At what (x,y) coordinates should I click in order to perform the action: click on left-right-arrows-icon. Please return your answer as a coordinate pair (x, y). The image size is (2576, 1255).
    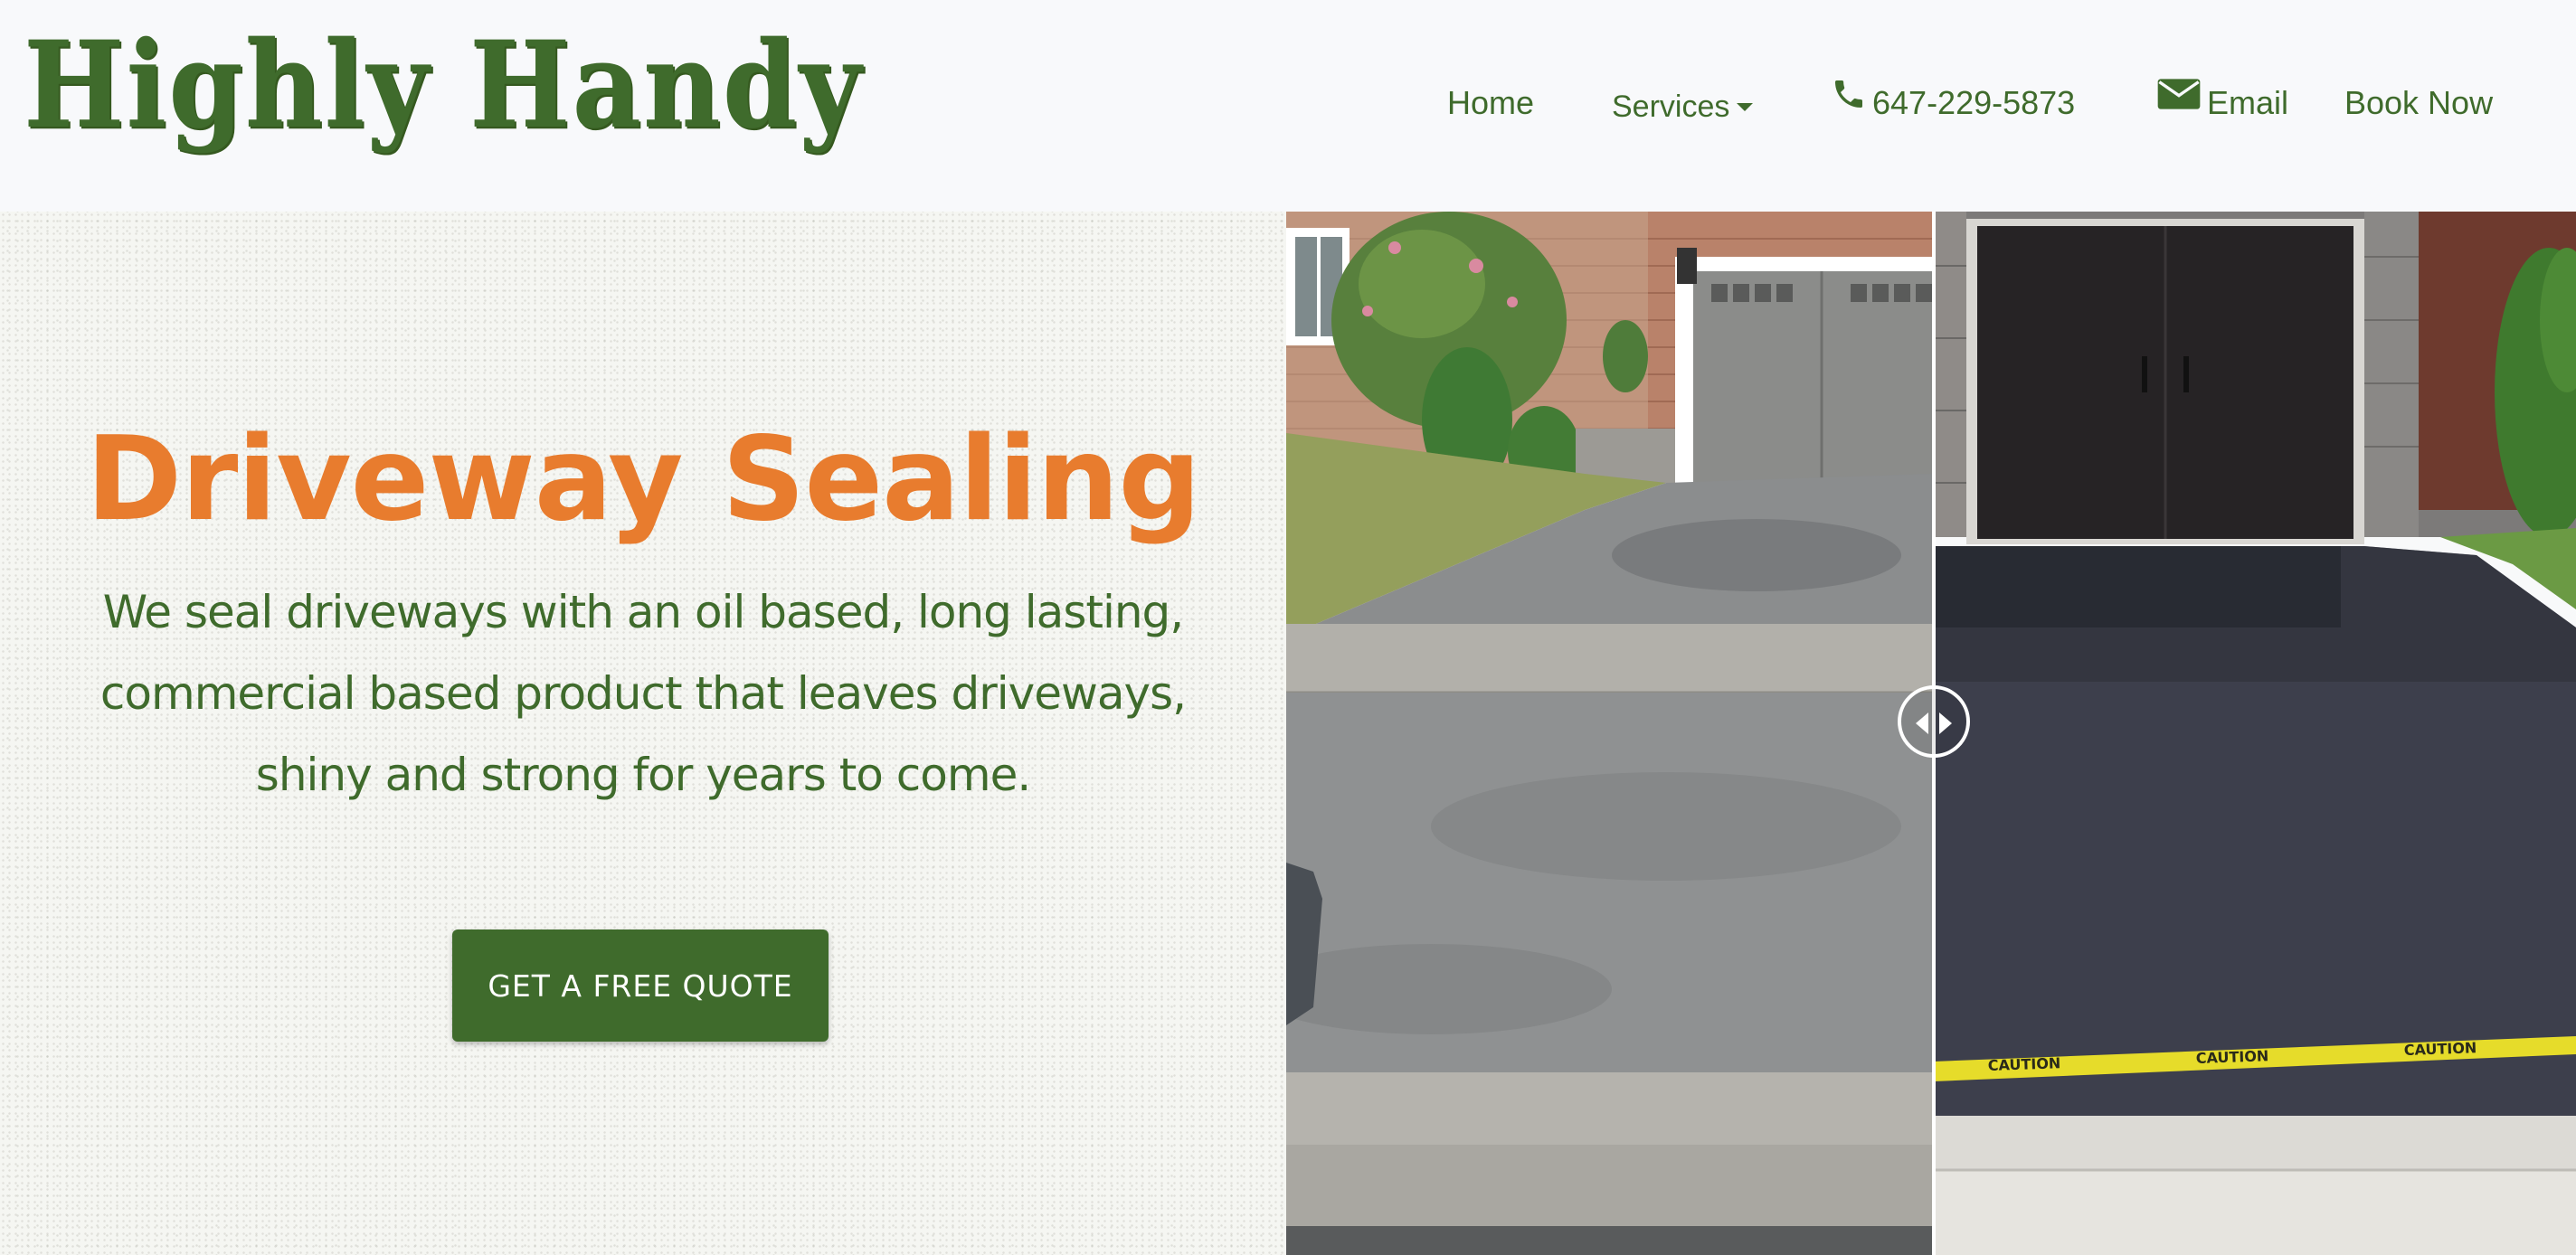
    Looking at the image, I should click on (1934, 722).